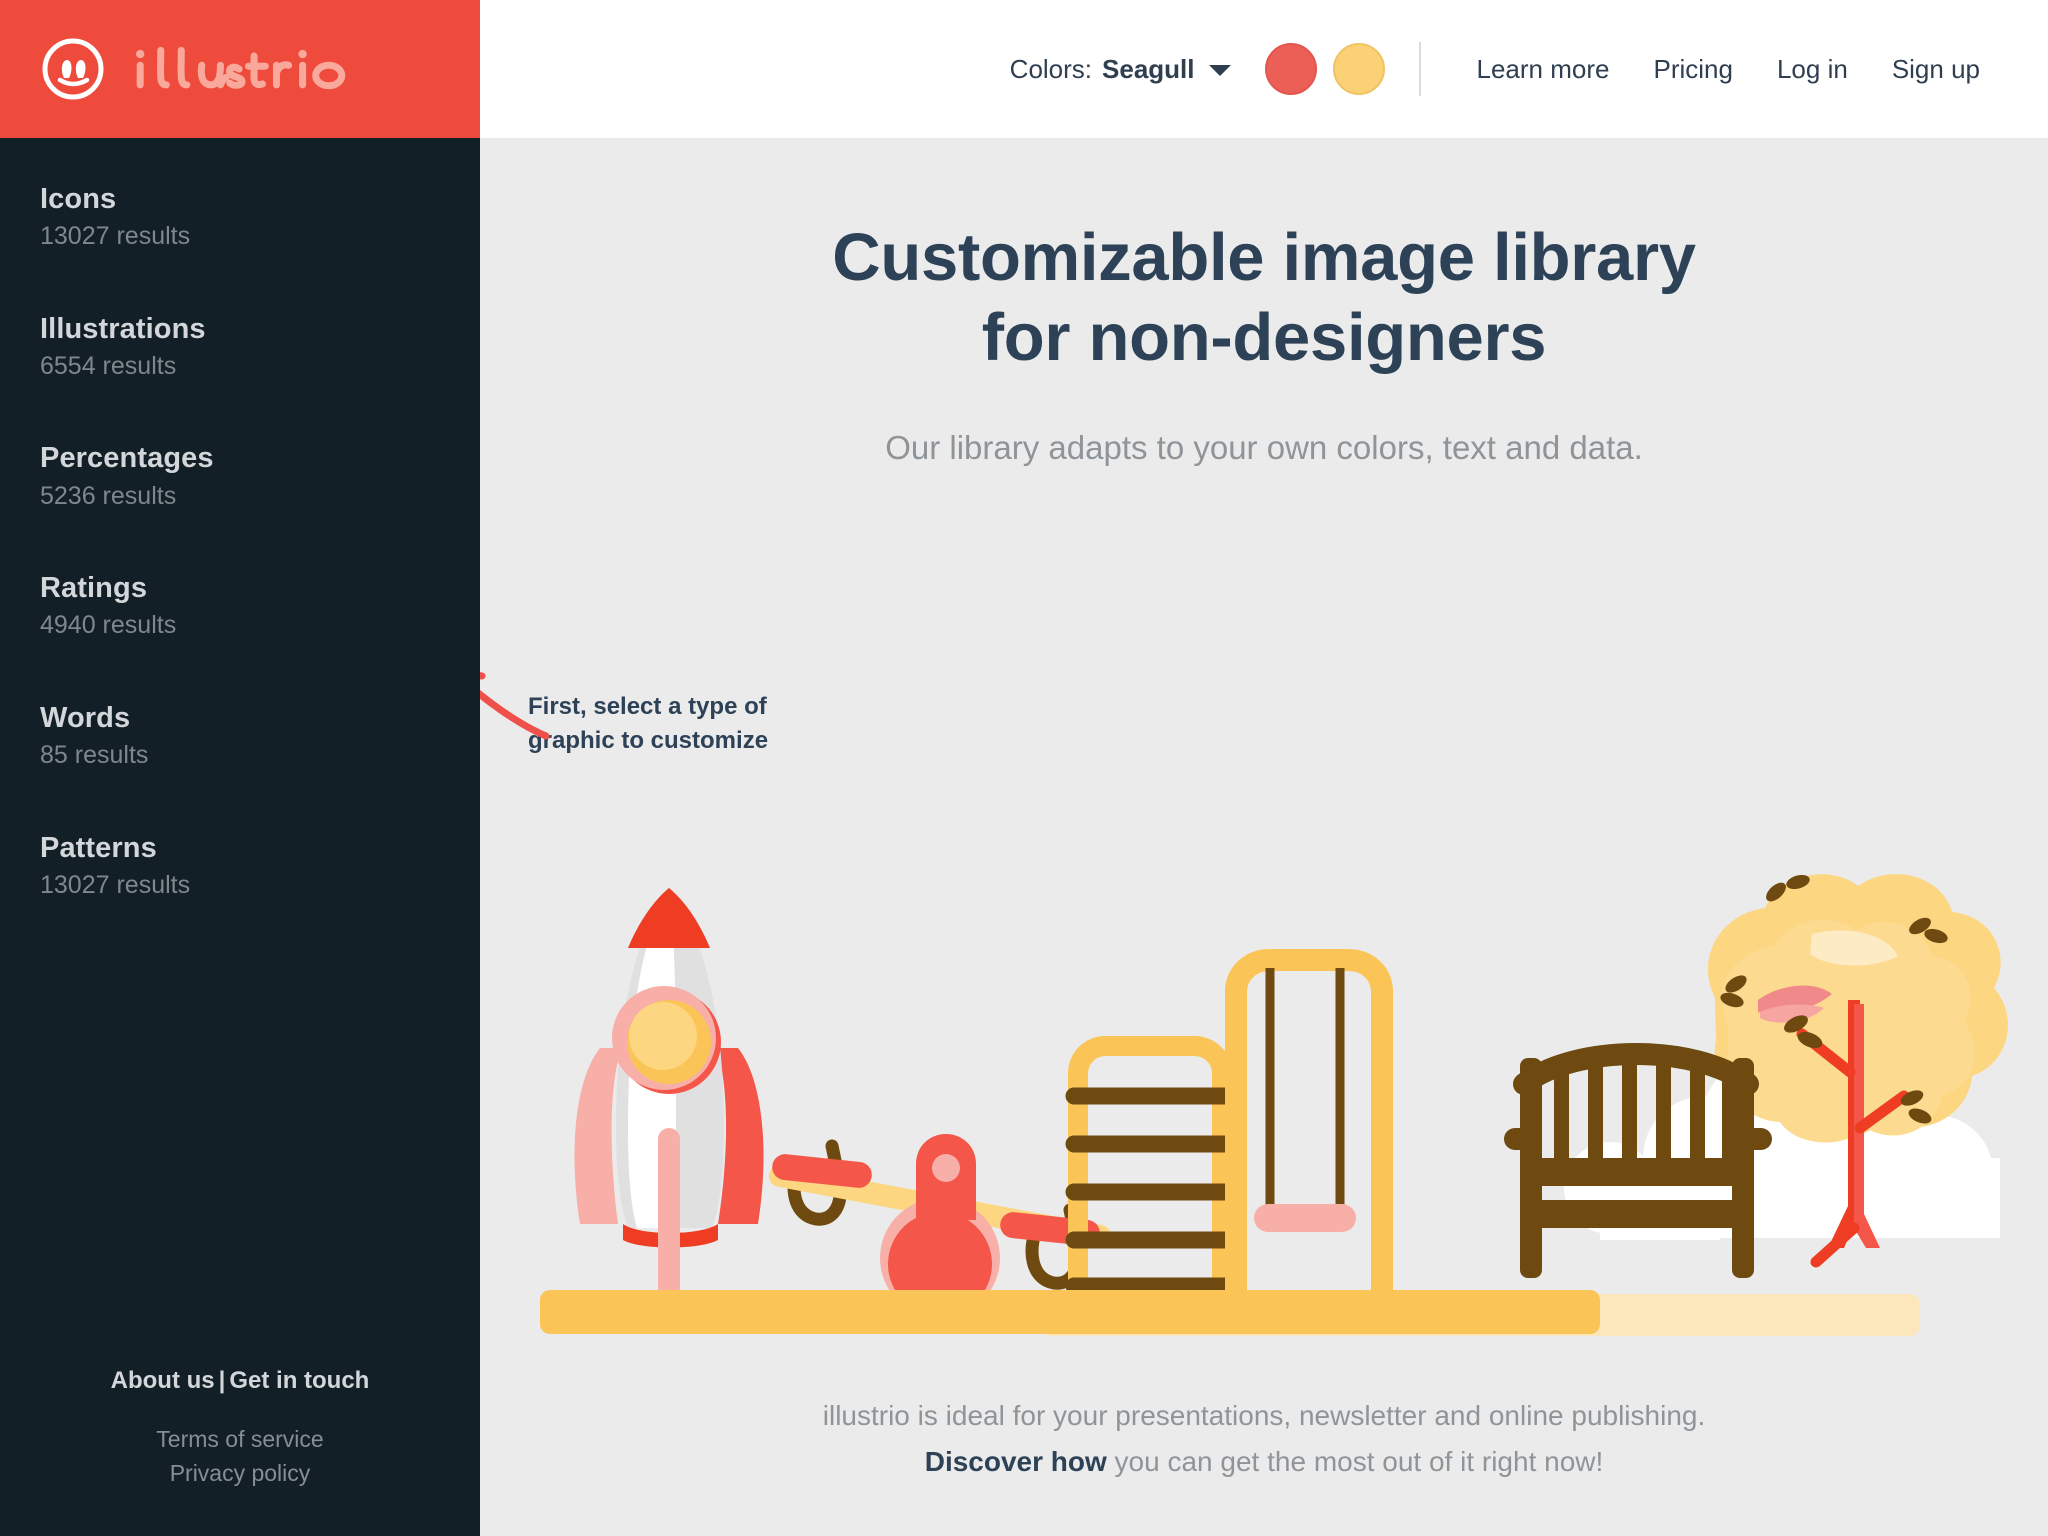 The height and width of the screenshot is (1536, 2048). I want to click on page-title-line-1: Customizable image library, so click(1264, 257).